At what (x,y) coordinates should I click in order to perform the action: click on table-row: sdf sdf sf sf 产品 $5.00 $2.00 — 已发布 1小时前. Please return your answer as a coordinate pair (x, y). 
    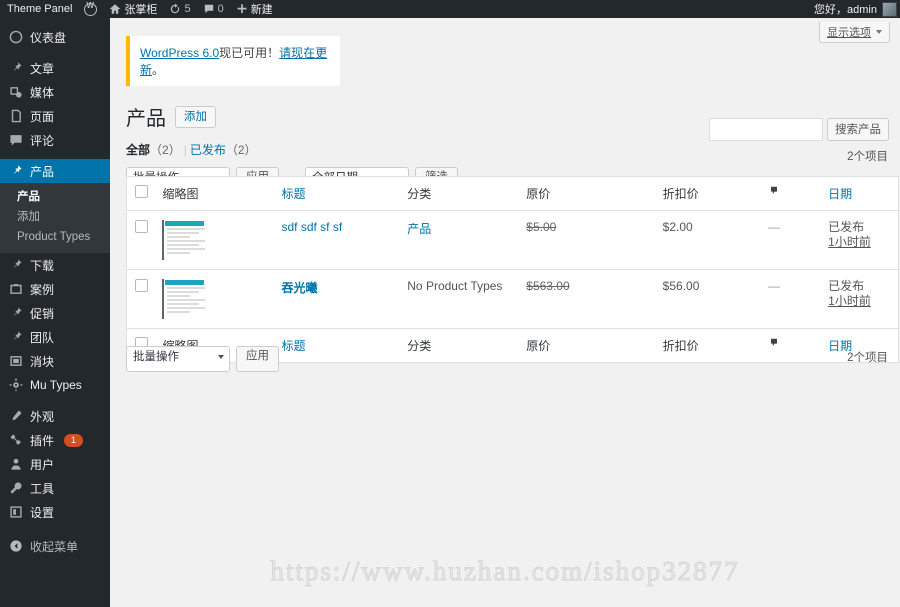
    Looking at the image, I should click on (512, 240).